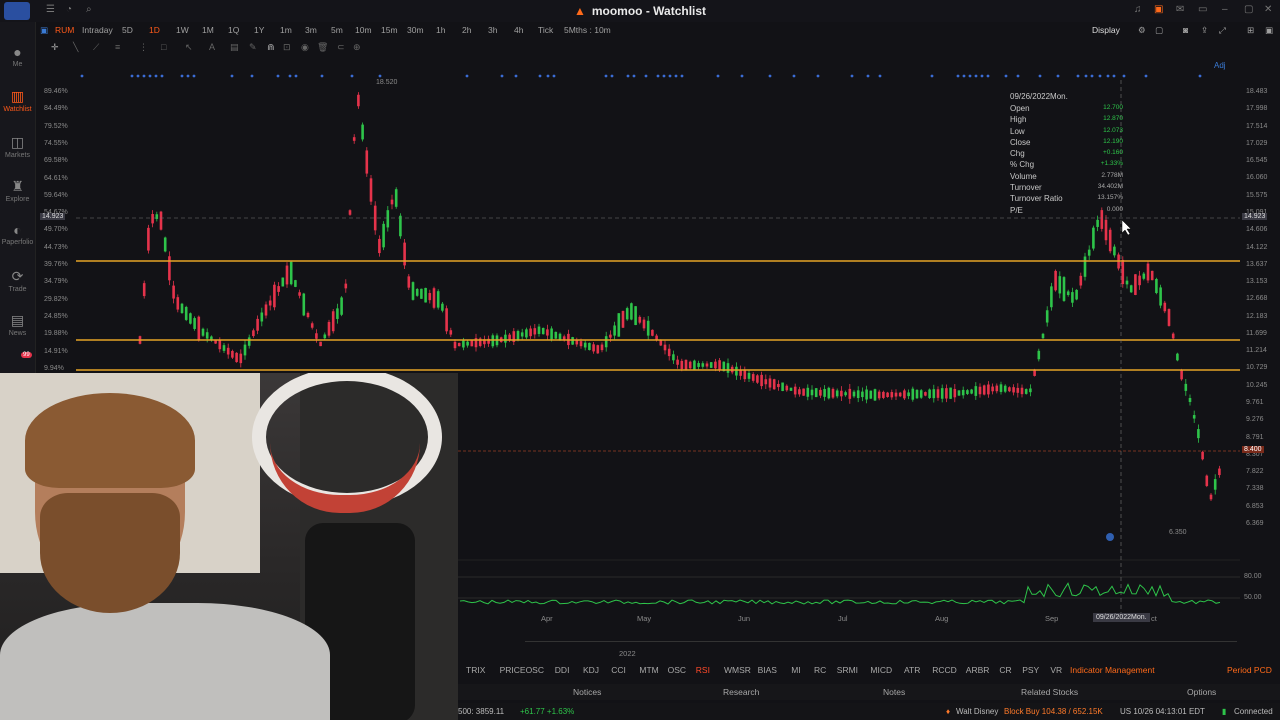 The image size is (1280, 720). Describe the element at coordinates (978, 670) in the screenshot. I see `indicator-arbr: ARBR` at that location.